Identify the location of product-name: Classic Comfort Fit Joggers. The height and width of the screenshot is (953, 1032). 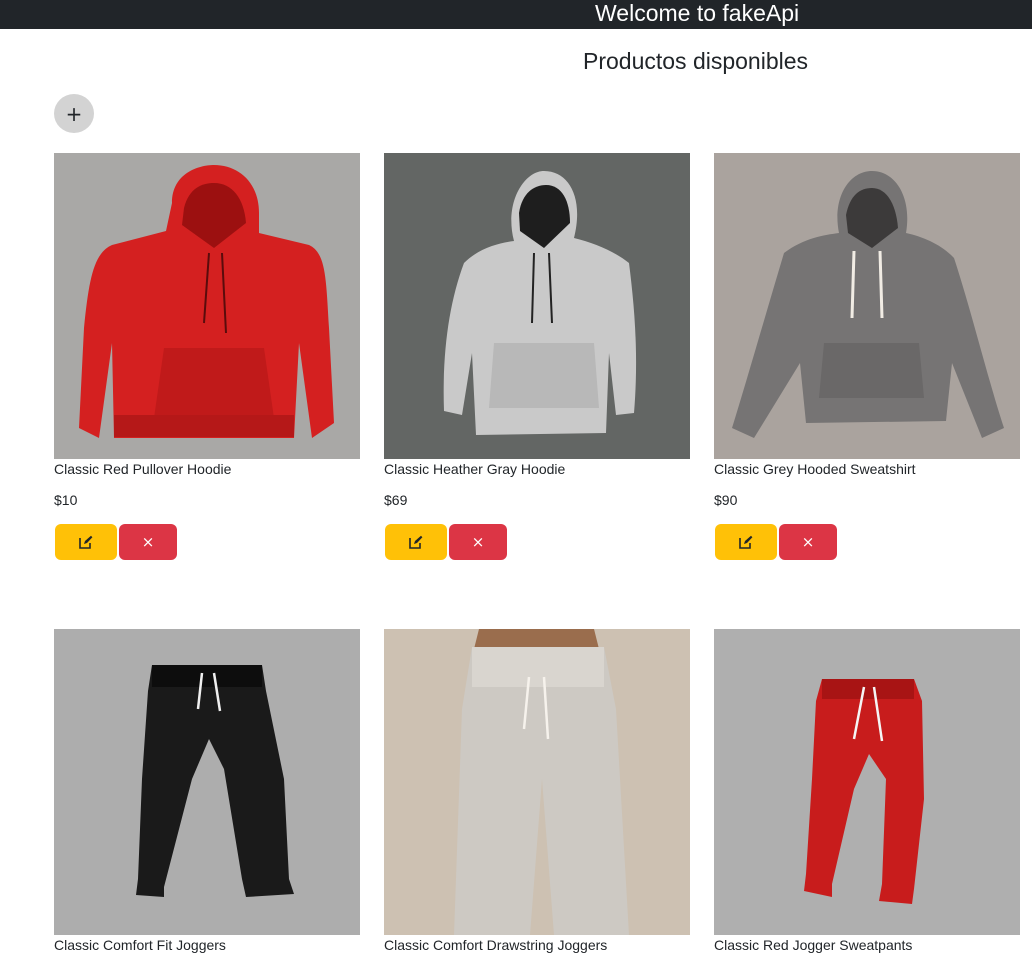
(140, 945).